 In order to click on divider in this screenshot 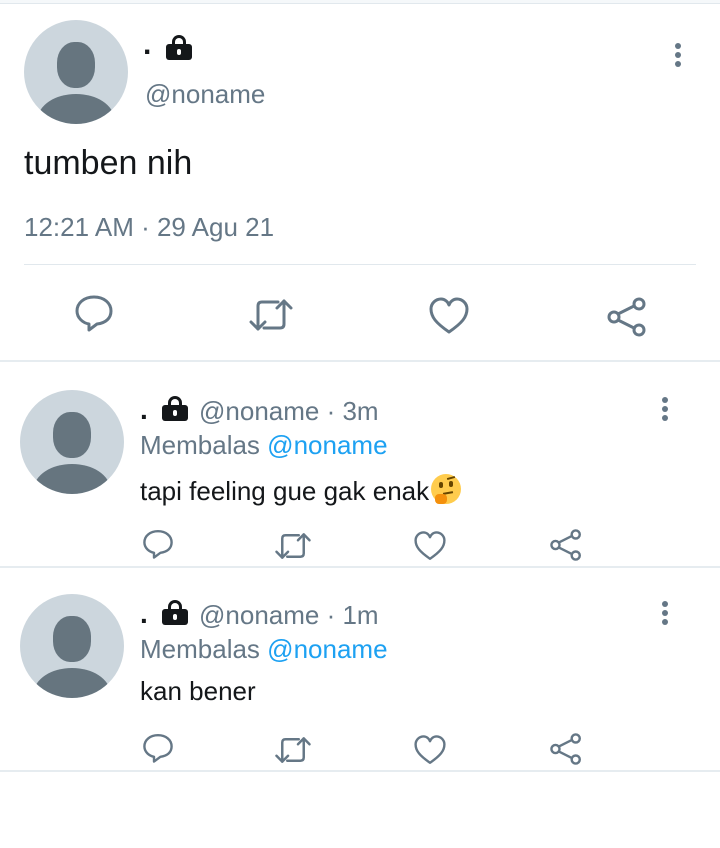, I will do `click(360, 264)`.